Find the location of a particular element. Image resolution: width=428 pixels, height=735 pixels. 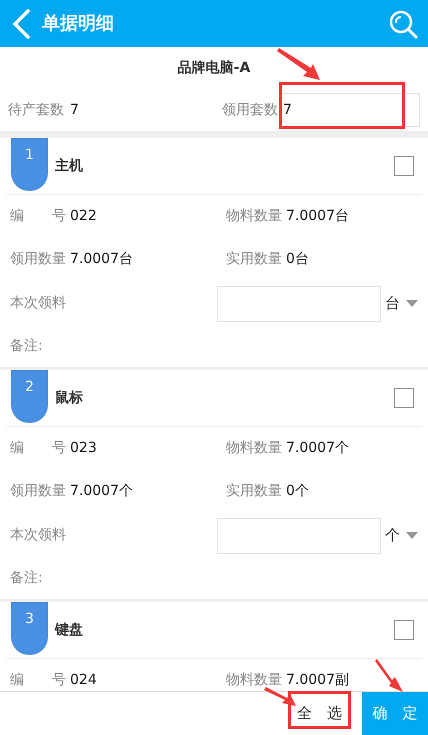

select-all-button: 全 选 is located at coordinates (319, 714).